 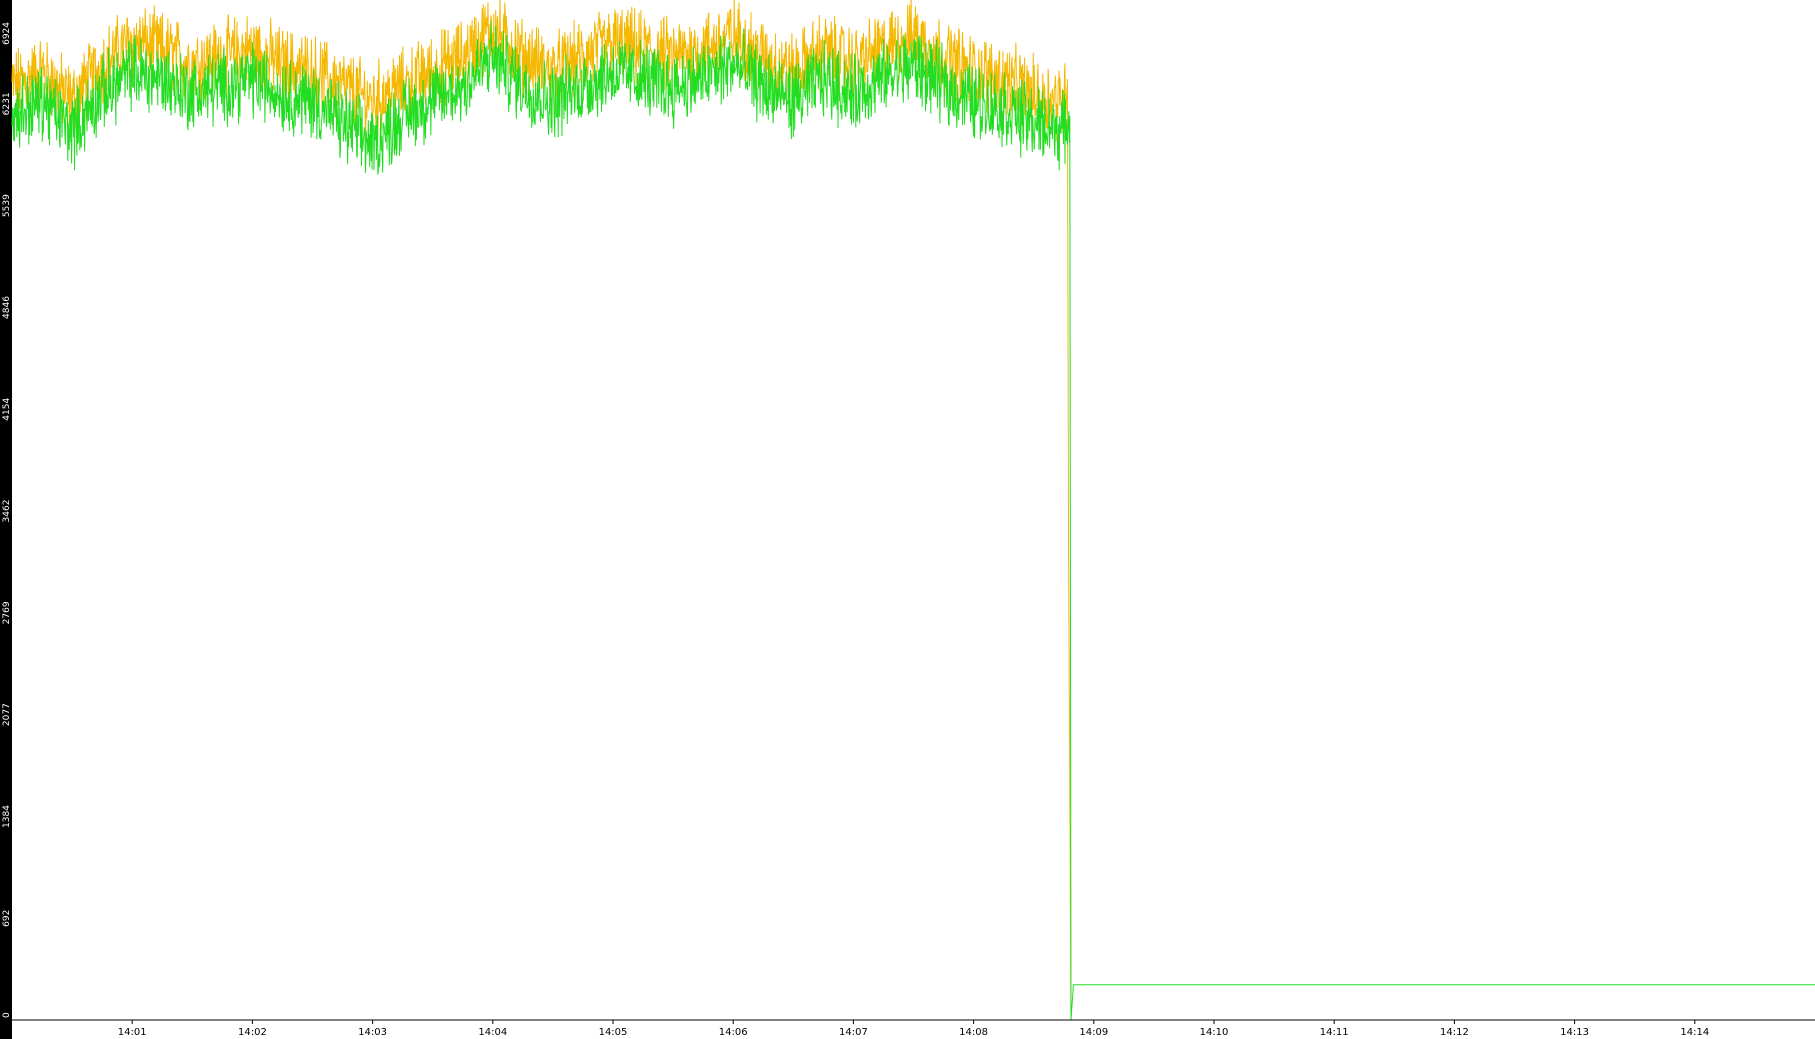 I want to click on x-tick-label: 14:04, so click(x=492, y=1032).